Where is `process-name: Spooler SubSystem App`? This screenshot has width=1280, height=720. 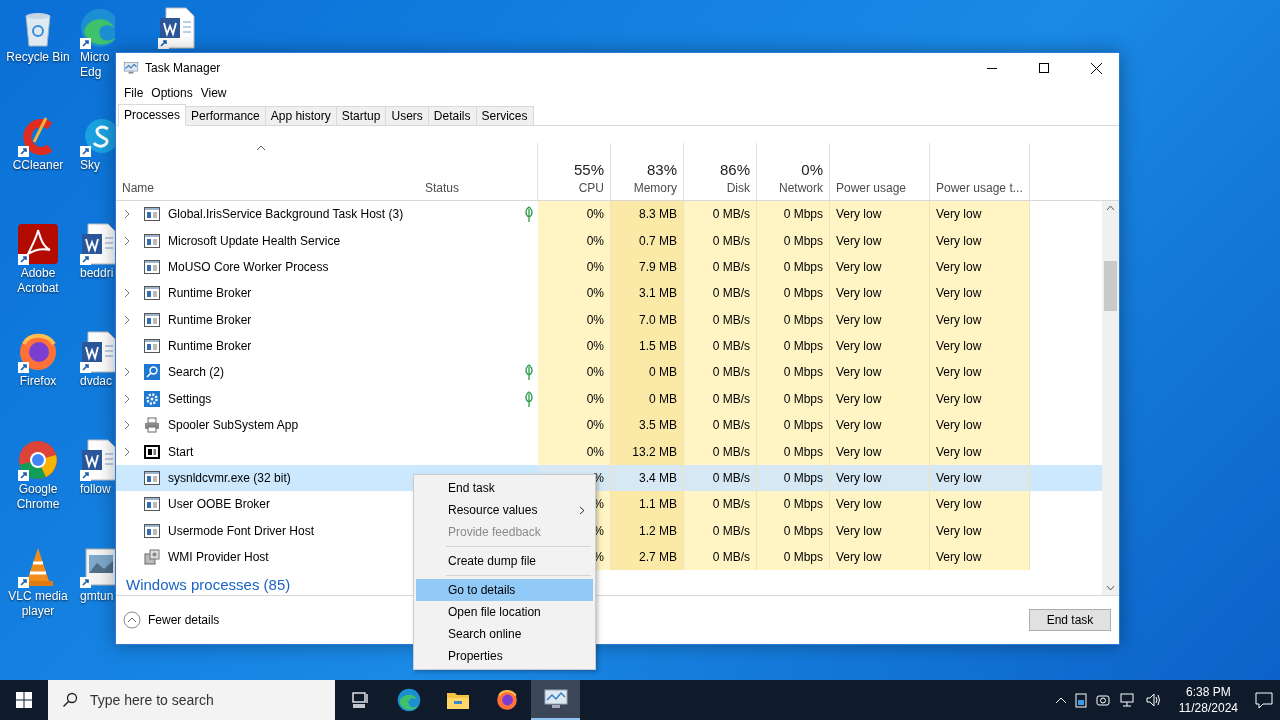 process-name: Spooler SubSystem App is located at coordinates (233, 425).